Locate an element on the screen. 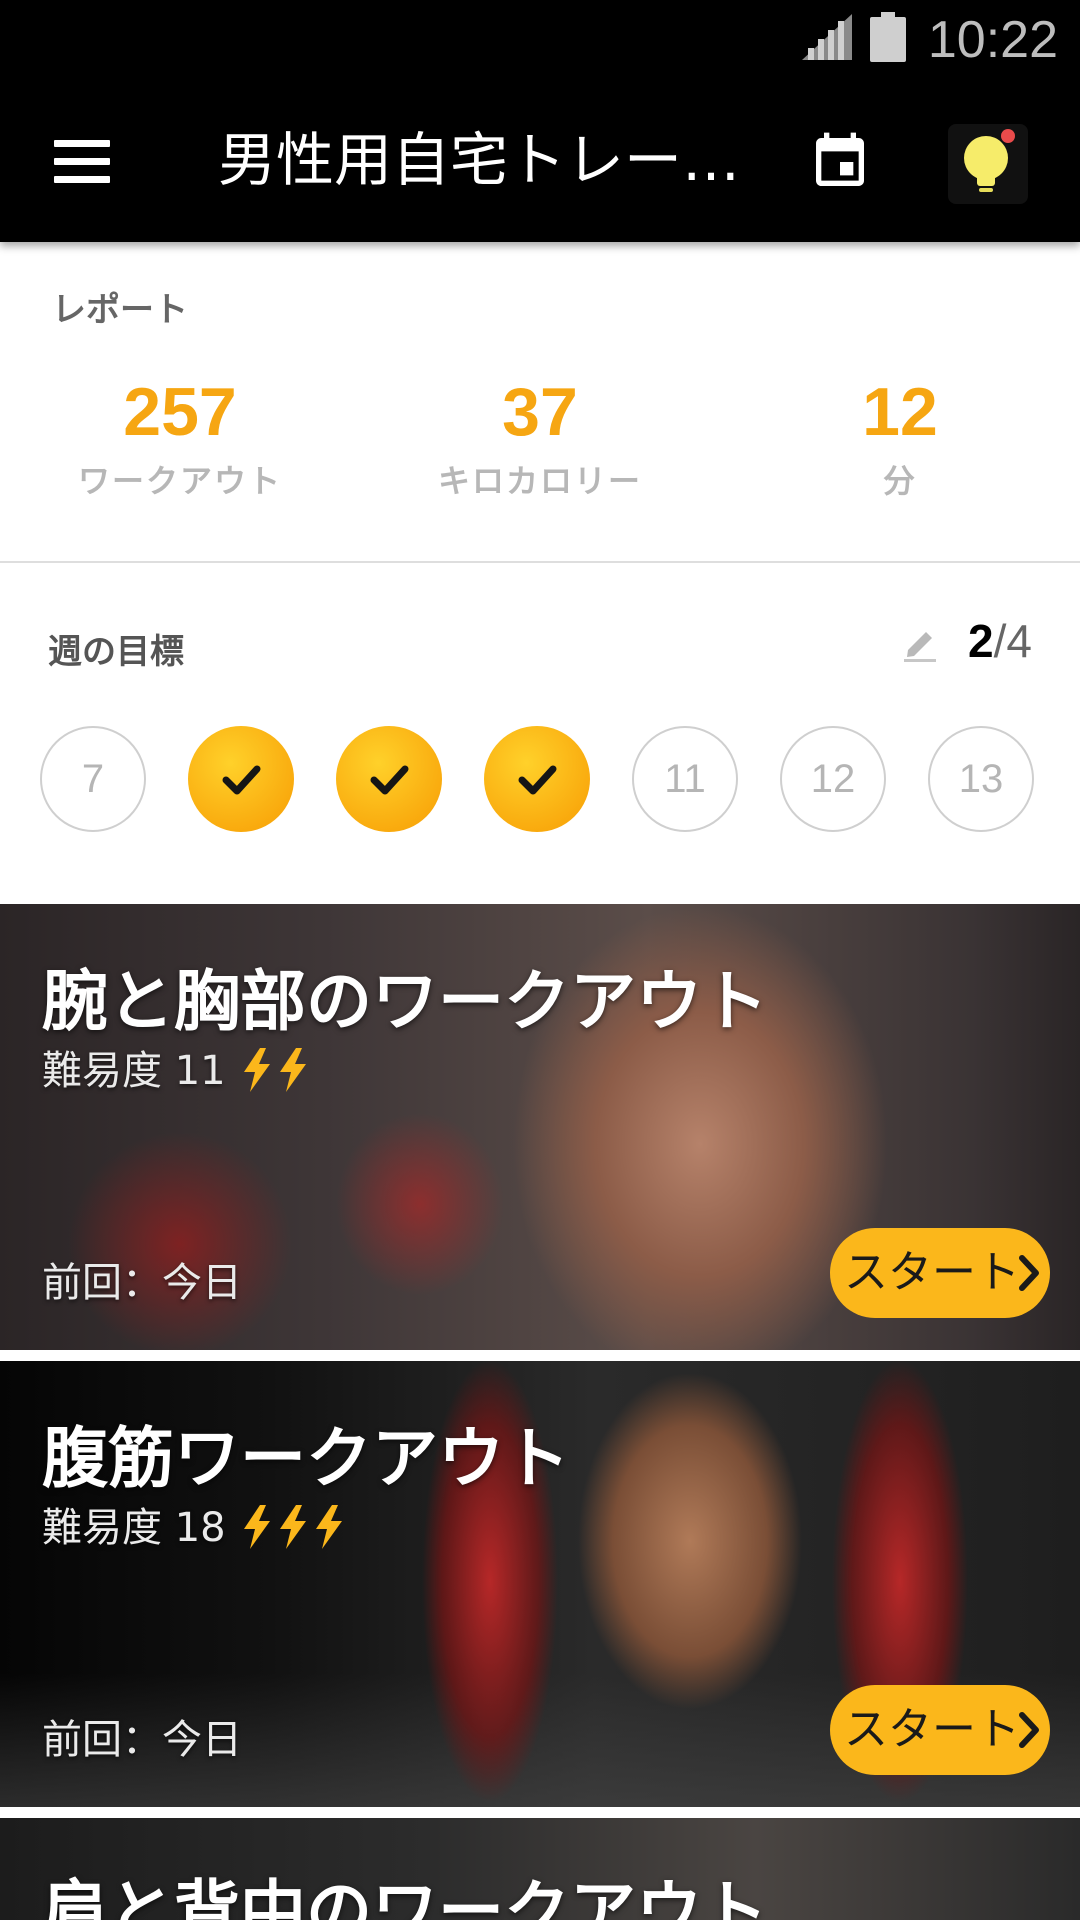 The width and height of the screenshot is (1080, 1920). workout-card-shoulders-back: 肩と背中のワークアウト is located at coordinates (540, 1869).